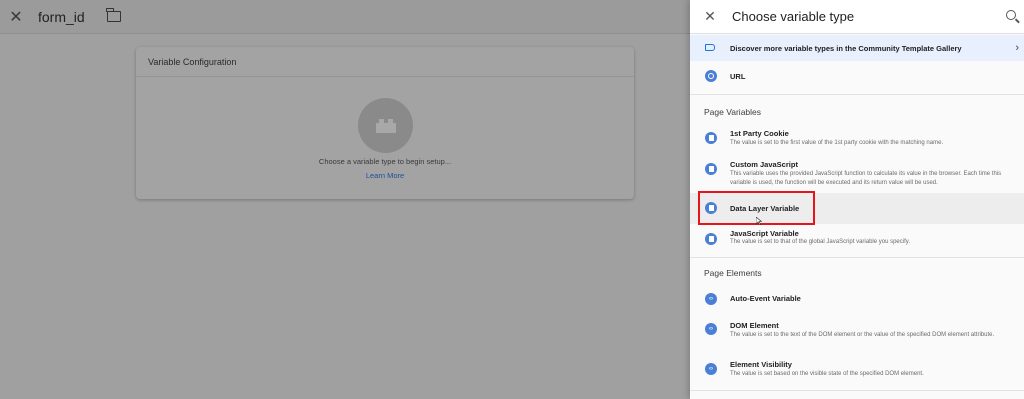 The width and height of the screenshot is (1024, 399). What do you see at coordinates (113, 15) in the screenshot?
I see `folder-icon` at bounding box center [113, 15].